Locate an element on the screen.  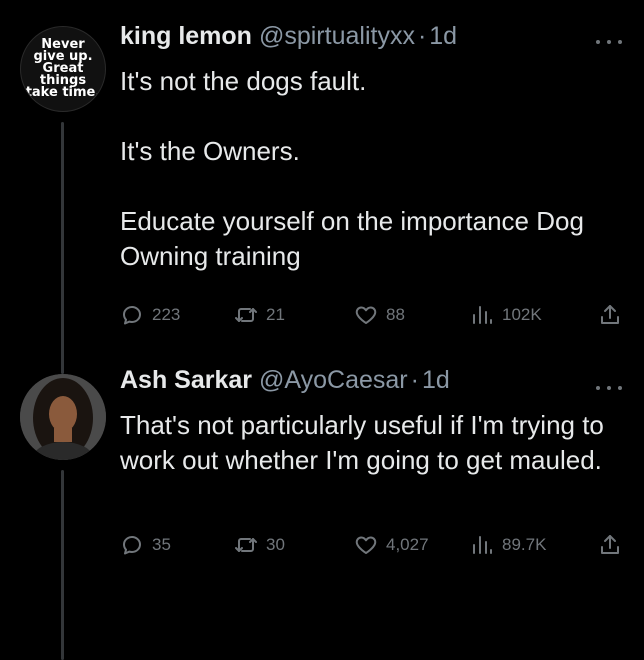
retweet-button: 30 is located at coordinates (259, 545).